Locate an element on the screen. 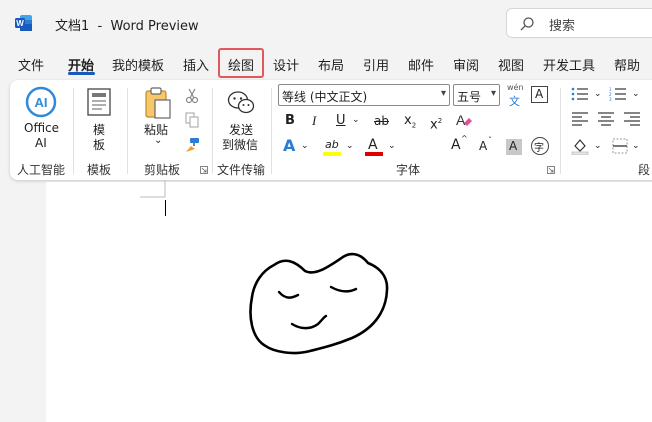  tab-design: 设计 is located at coordinates (286, 64).